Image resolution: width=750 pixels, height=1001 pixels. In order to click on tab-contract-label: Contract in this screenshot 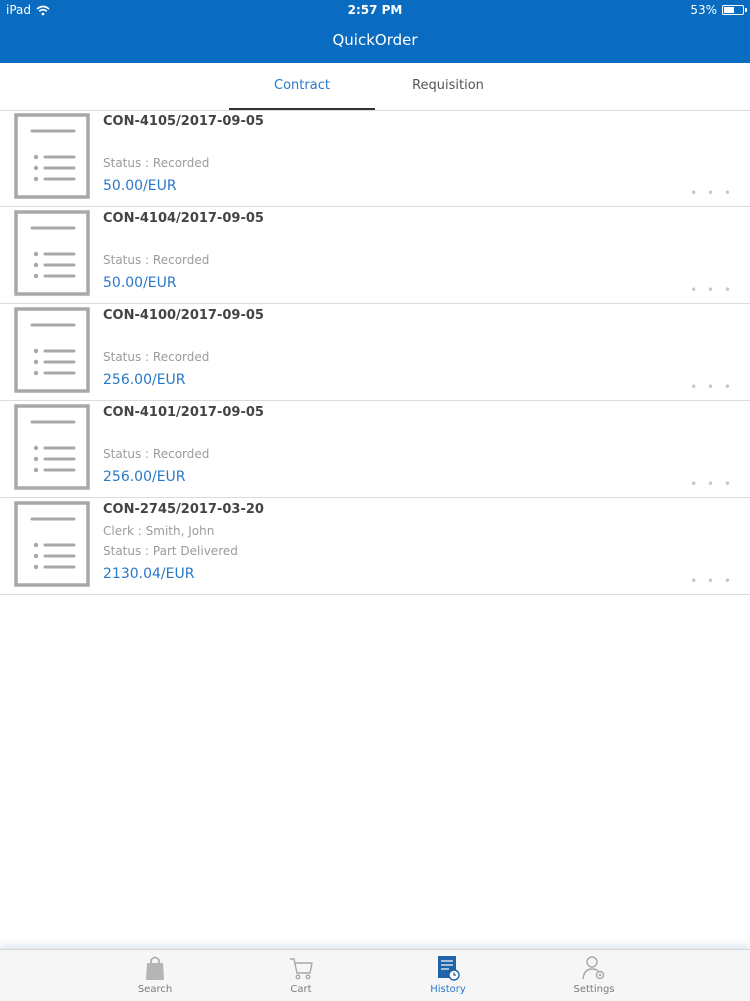, I will do `click(302, 85)`.